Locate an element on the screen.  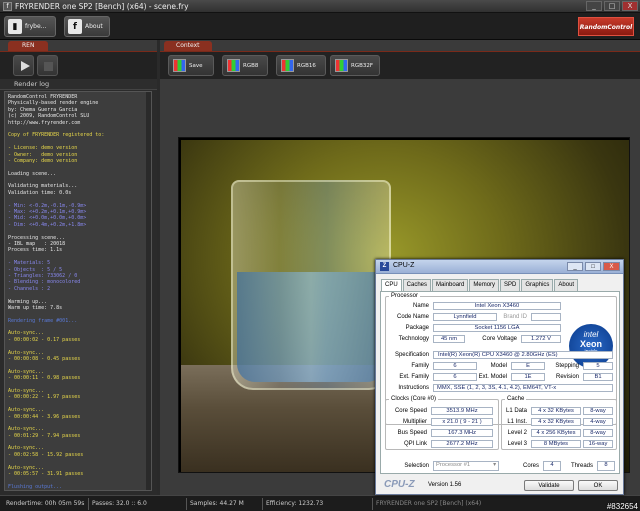
corespeed-value: 3513.9 MHz is located at coordinates (462, 411).